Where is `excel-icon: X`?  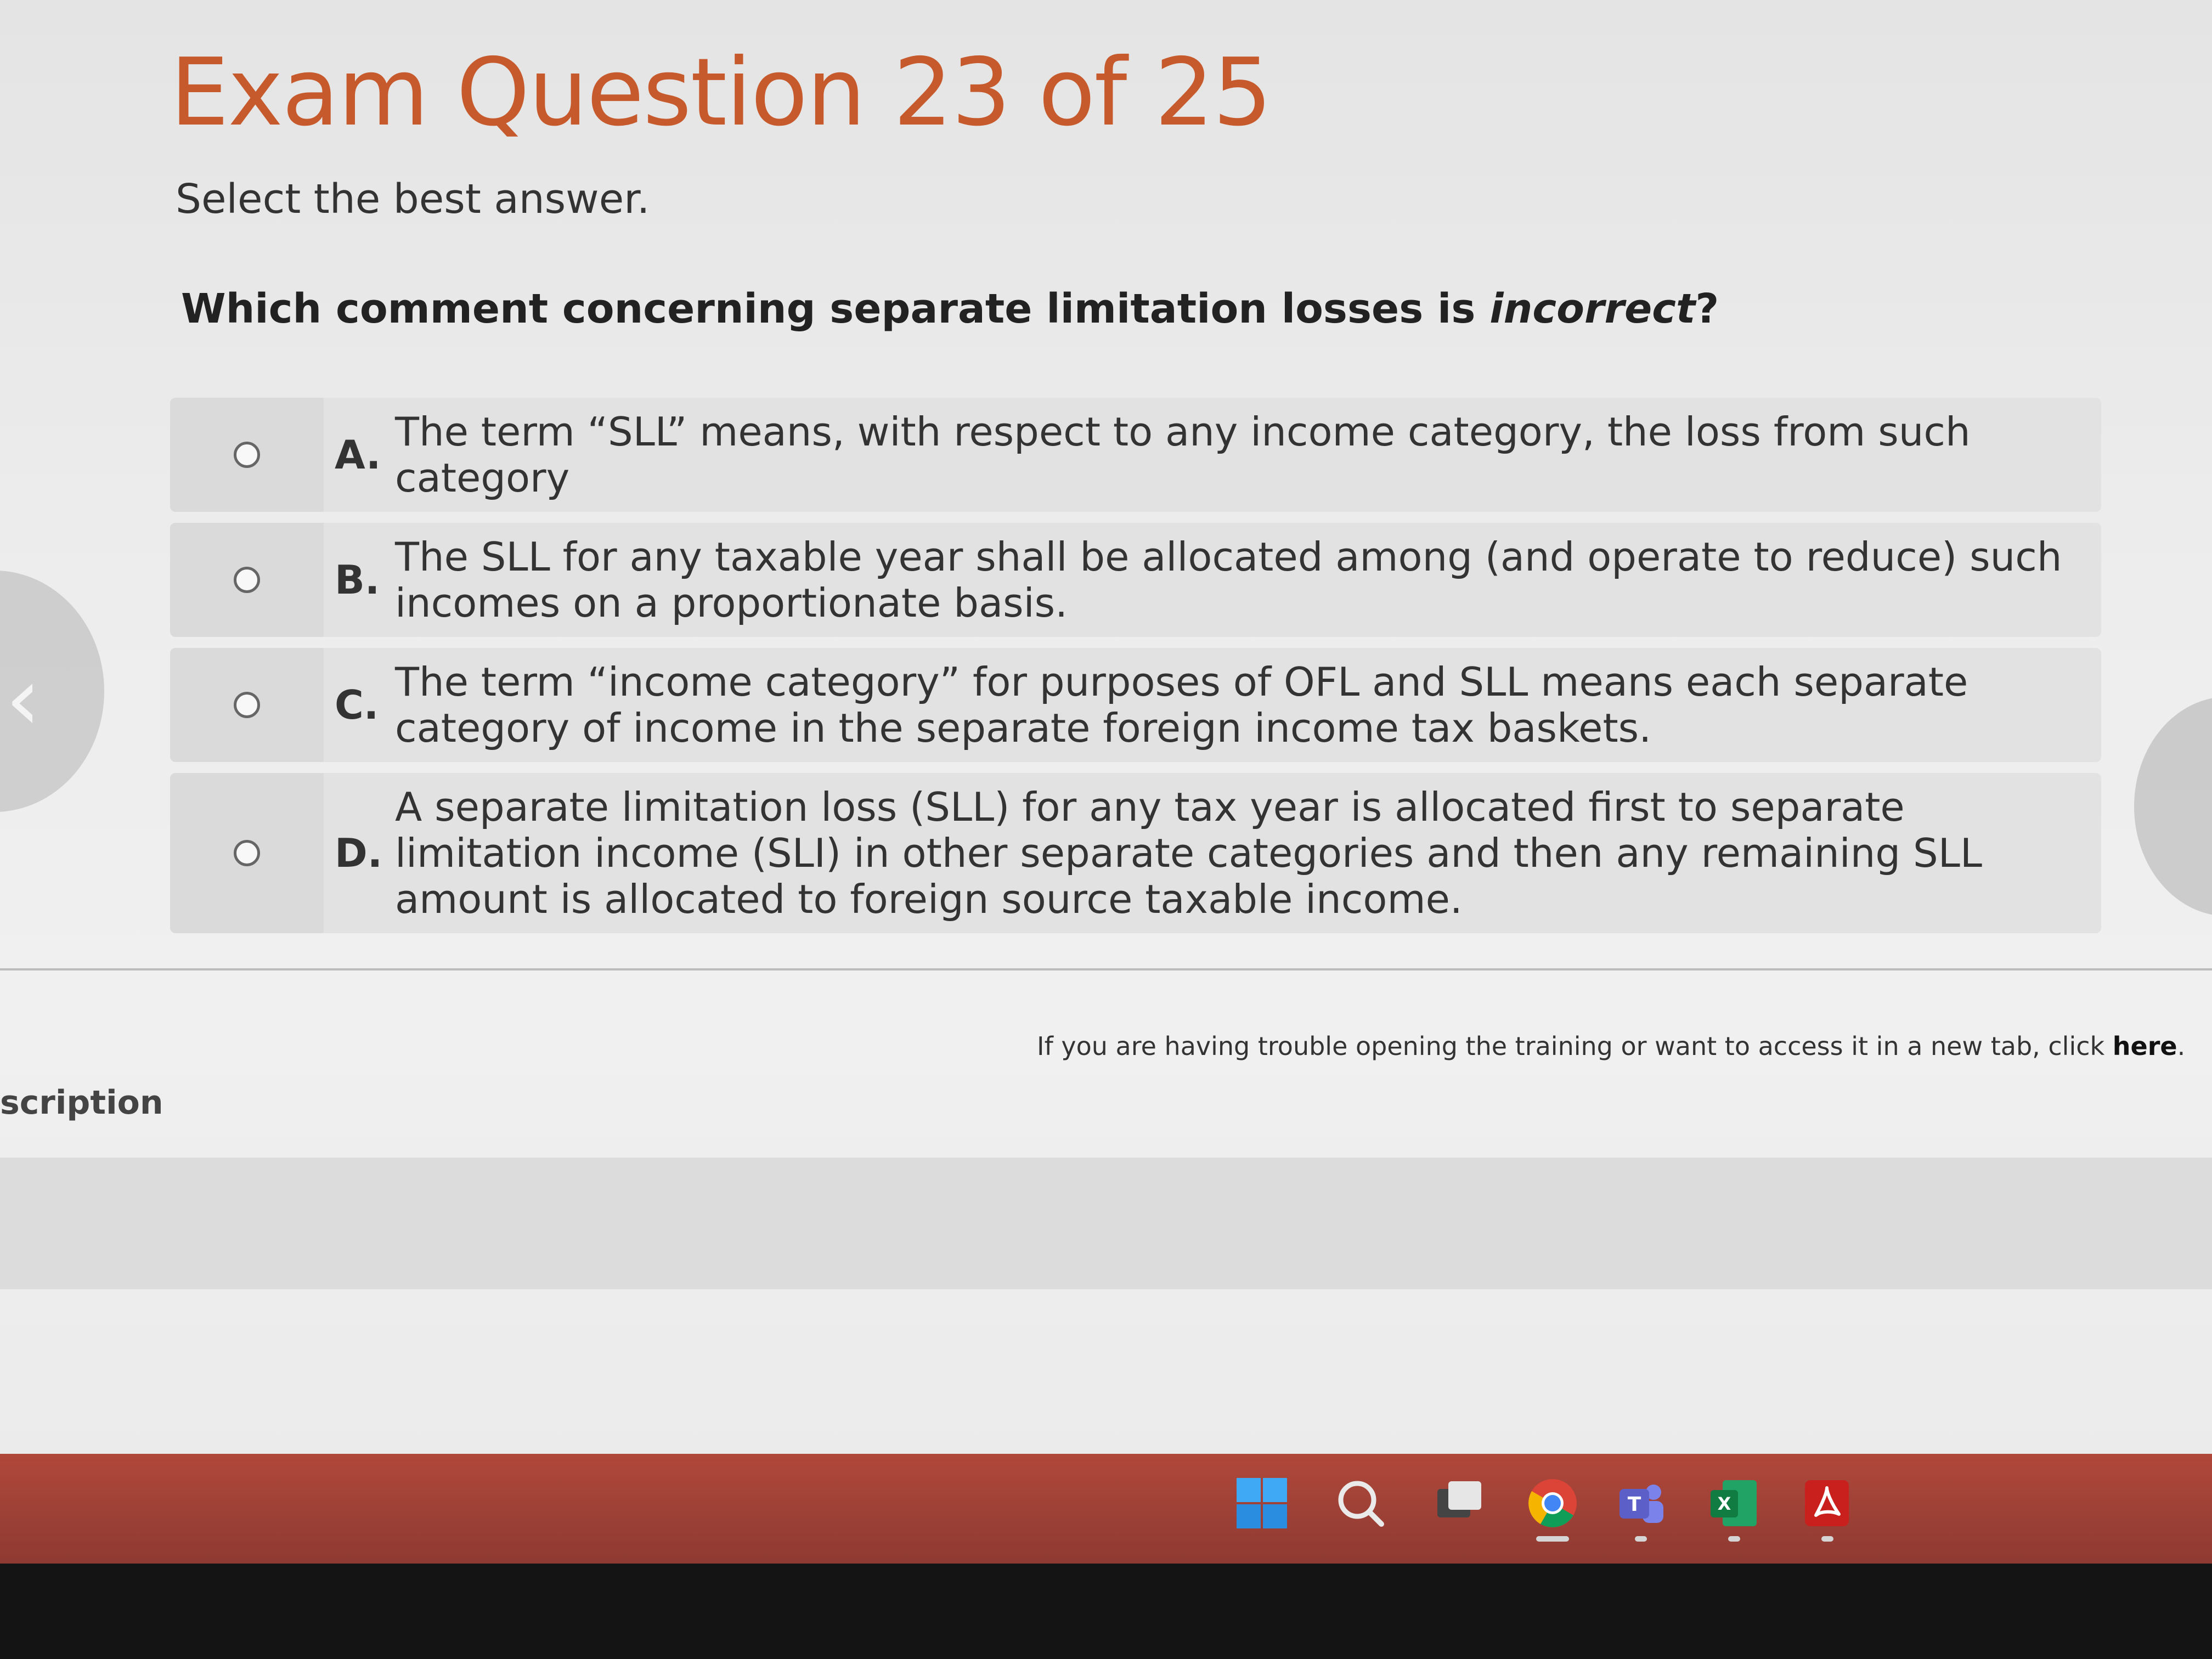 excel-icon: X is located at coordinates (1733, 1503).